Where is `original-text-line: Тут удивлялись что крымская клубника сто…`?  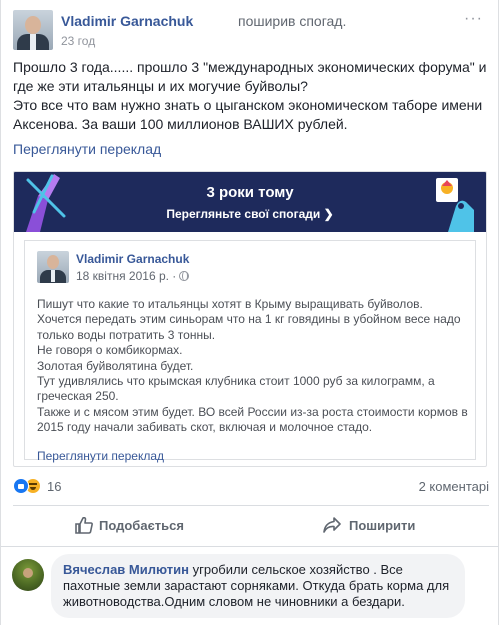 original-text-line: Тут удивлялись что крымская клубника сто… is located at coordinates (236, 381).